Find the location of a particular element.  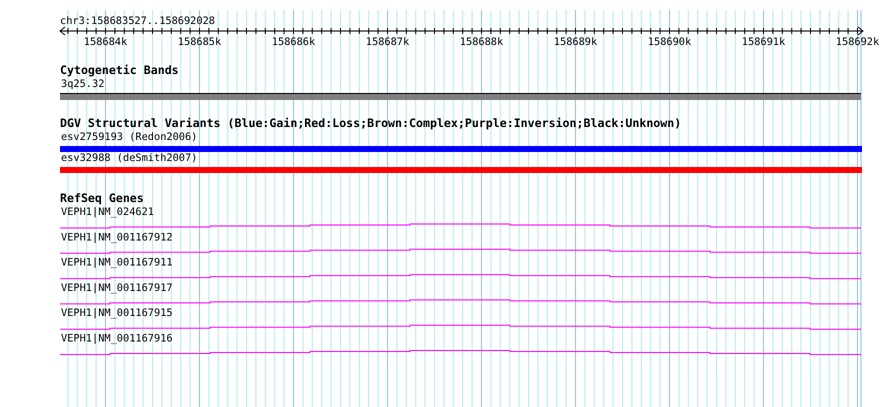

feature-label: VEPH1|NM_001167912 is located at coordinates (117, 237).